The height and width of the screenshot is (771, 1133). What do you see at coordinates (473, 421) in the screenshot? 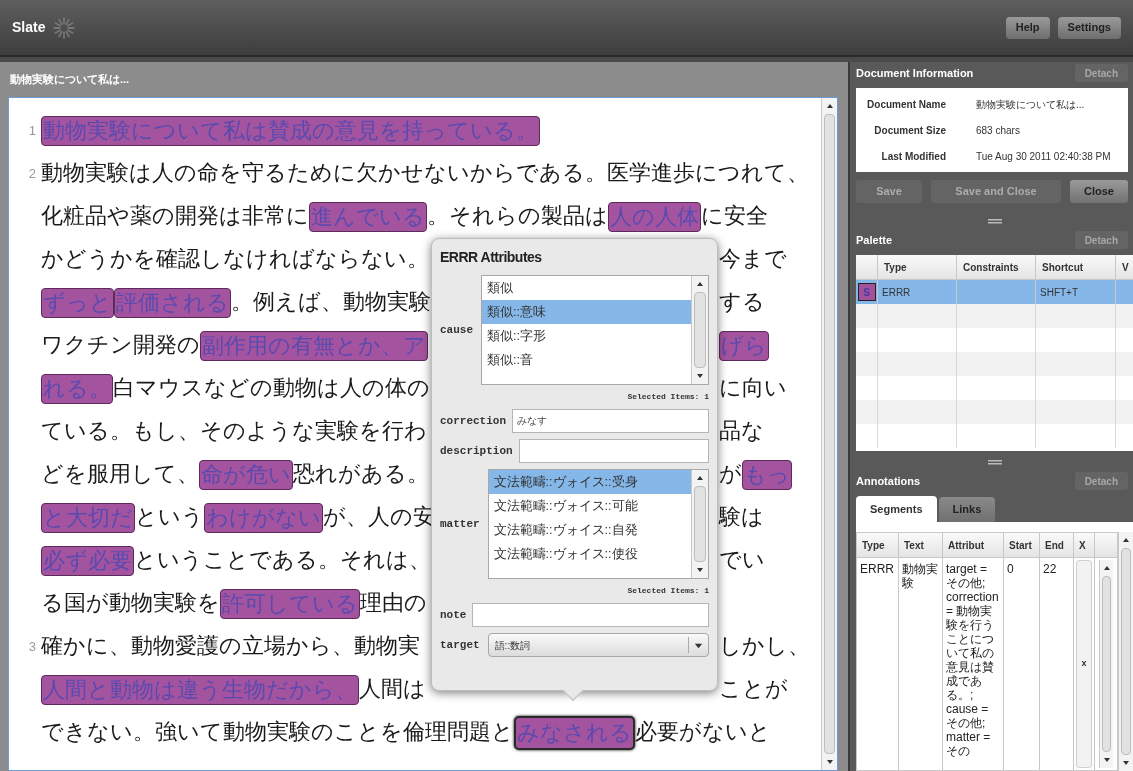
I see `field-label: correction` at bounding box center [473, 421].